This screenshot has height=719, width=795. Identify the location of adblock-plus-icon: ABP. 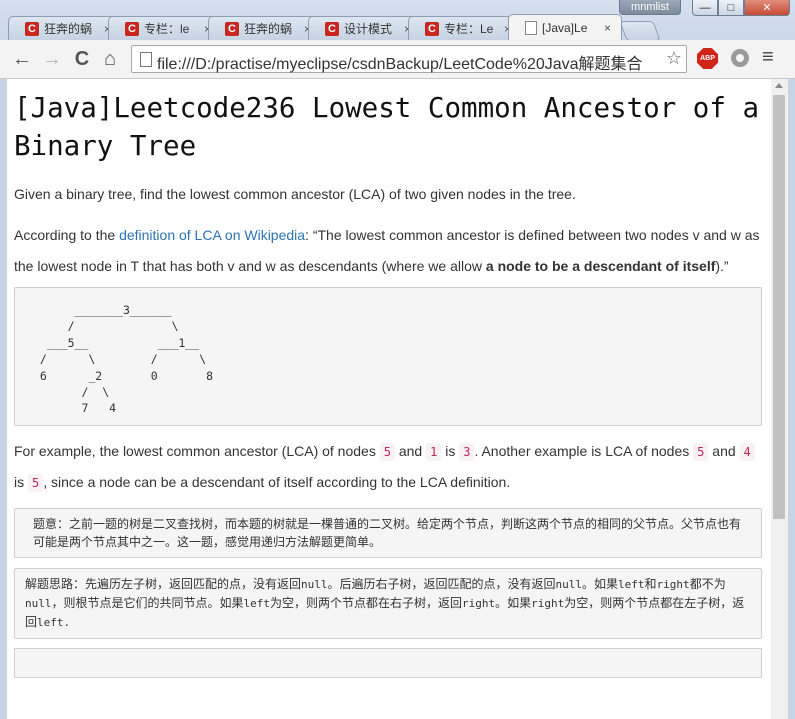
(707, 58).